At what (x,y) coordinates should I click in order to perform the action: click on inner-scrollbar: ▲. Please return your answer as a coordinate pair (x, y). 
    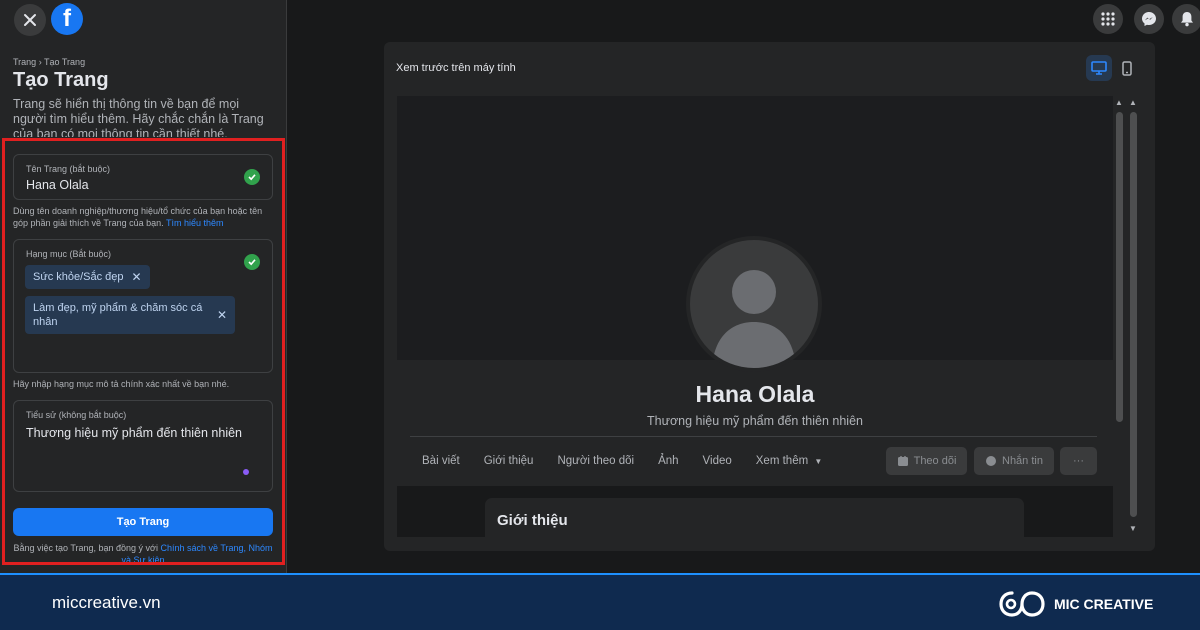
    Looking at the image, I should click on (1119, 316).